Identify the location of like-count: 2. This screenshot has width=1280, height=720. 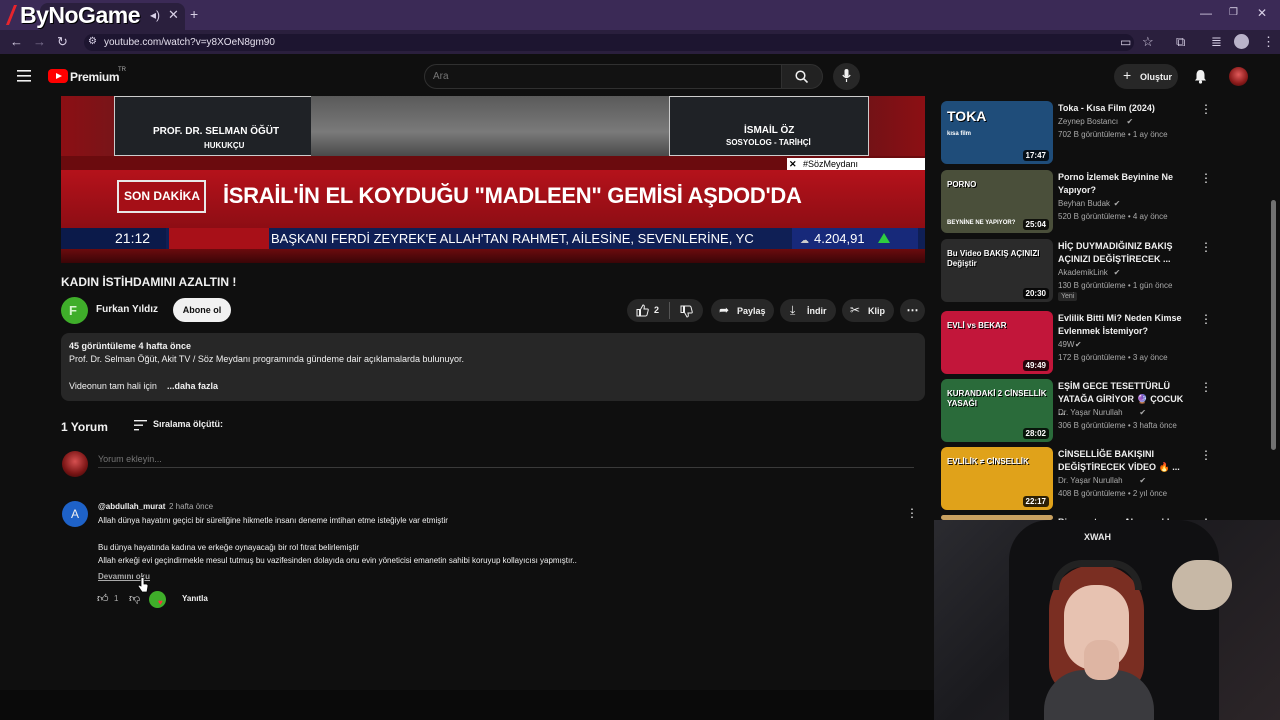
(657, 310).